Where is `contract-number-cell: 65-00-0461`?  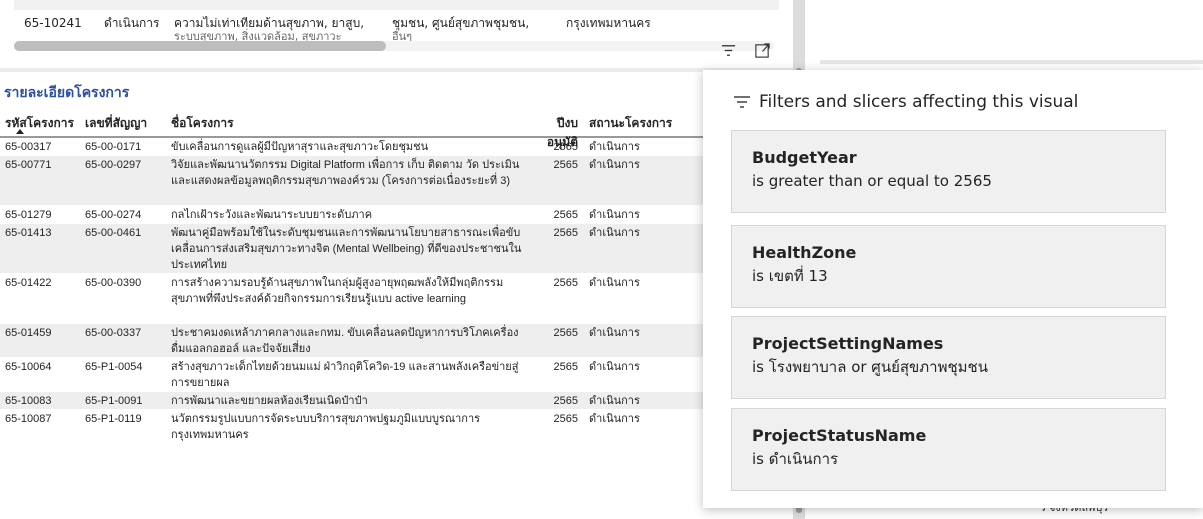
contract-number-cell: 65-00-0461 is located at coordinates (113, 233).